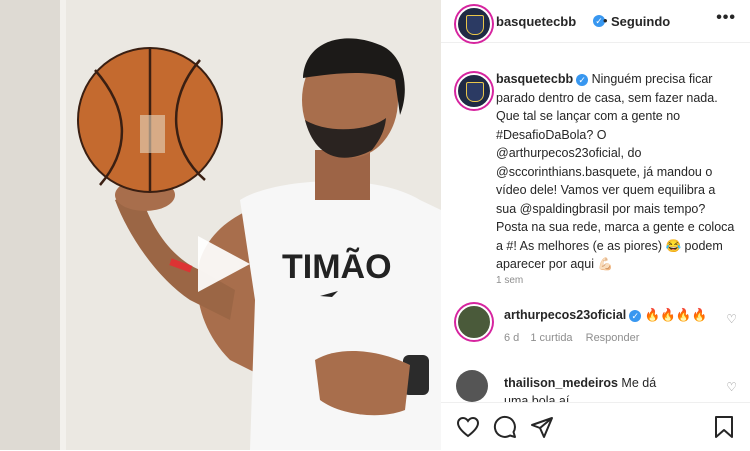 This screenshot has height=451, width=750. I want to click on action-bar, so click(595, 426).